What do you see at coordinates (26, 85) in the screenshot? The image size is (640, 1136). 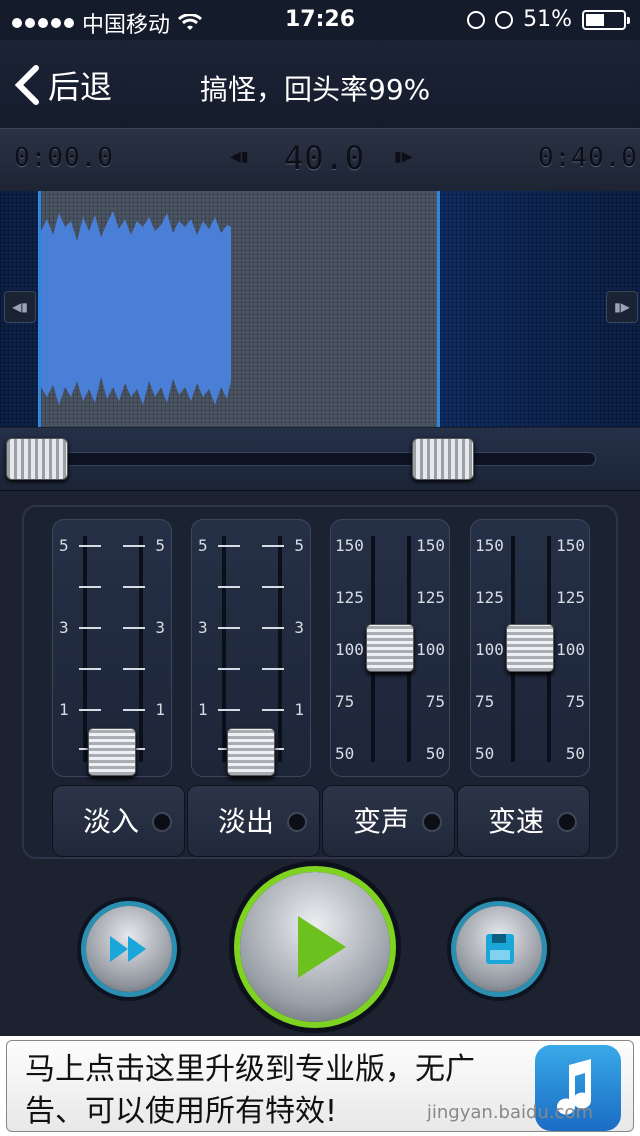 I see `chevron-left-icon` at bounding box center [26, 85].